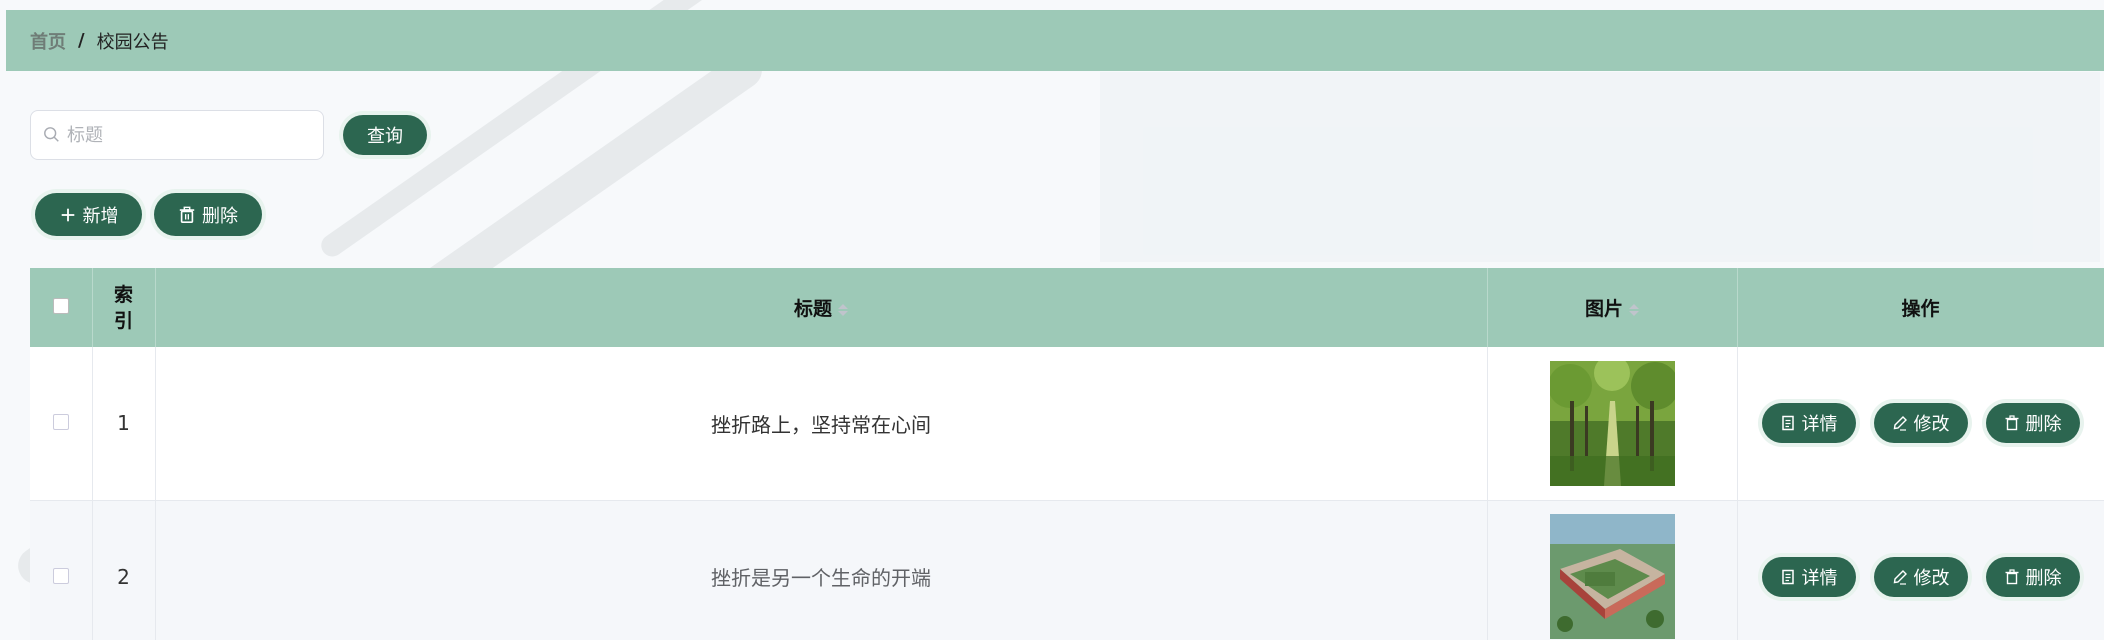 The image size is (2104, 640). I want to click on row-index: 2, so click(124, 570).